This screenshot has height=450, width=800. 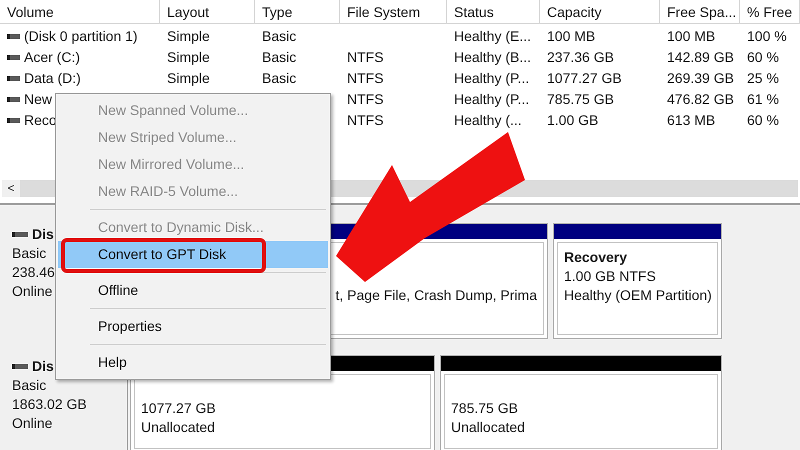 What do you see at coordinates (763, 99) in the screenshot?
I see `table-cell-text: 61 %` at bounding box center [763, 99].